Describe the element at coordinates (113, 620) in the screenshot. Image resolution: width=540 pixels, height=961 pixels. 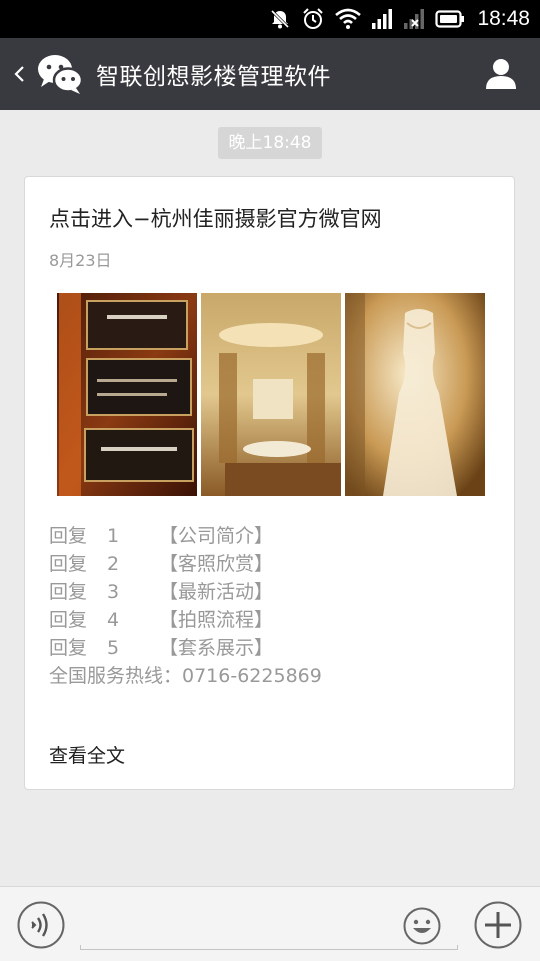
I see `reply-number: 4` at that location.